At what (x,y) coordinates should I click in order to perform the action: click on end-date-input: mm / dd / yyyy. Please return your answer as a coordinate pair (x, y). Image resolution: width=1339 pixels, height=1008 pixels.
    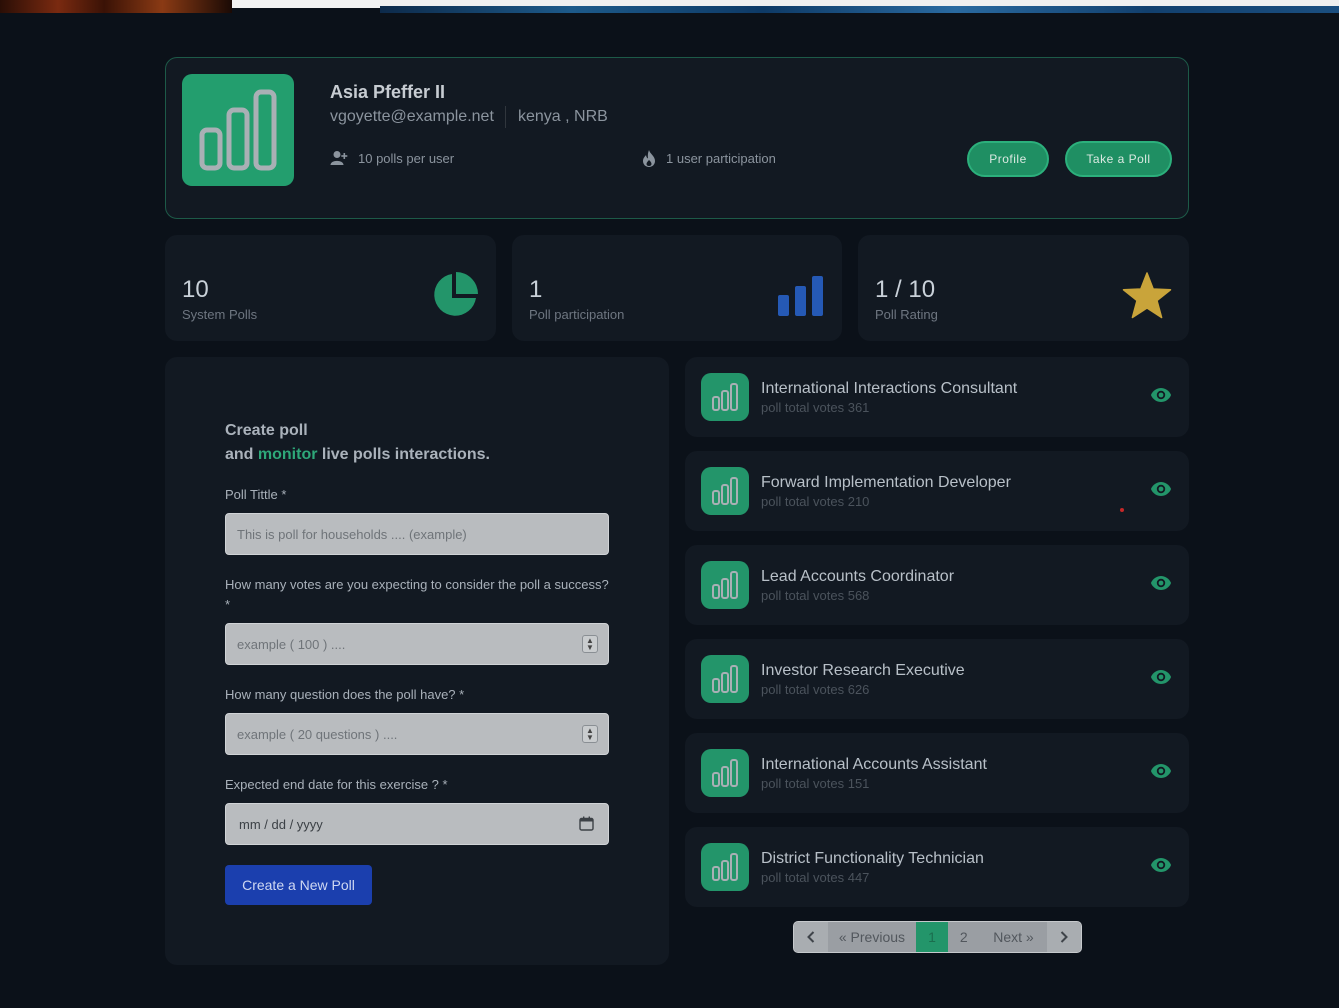
    Looking at the image, I should click on (417, 824).